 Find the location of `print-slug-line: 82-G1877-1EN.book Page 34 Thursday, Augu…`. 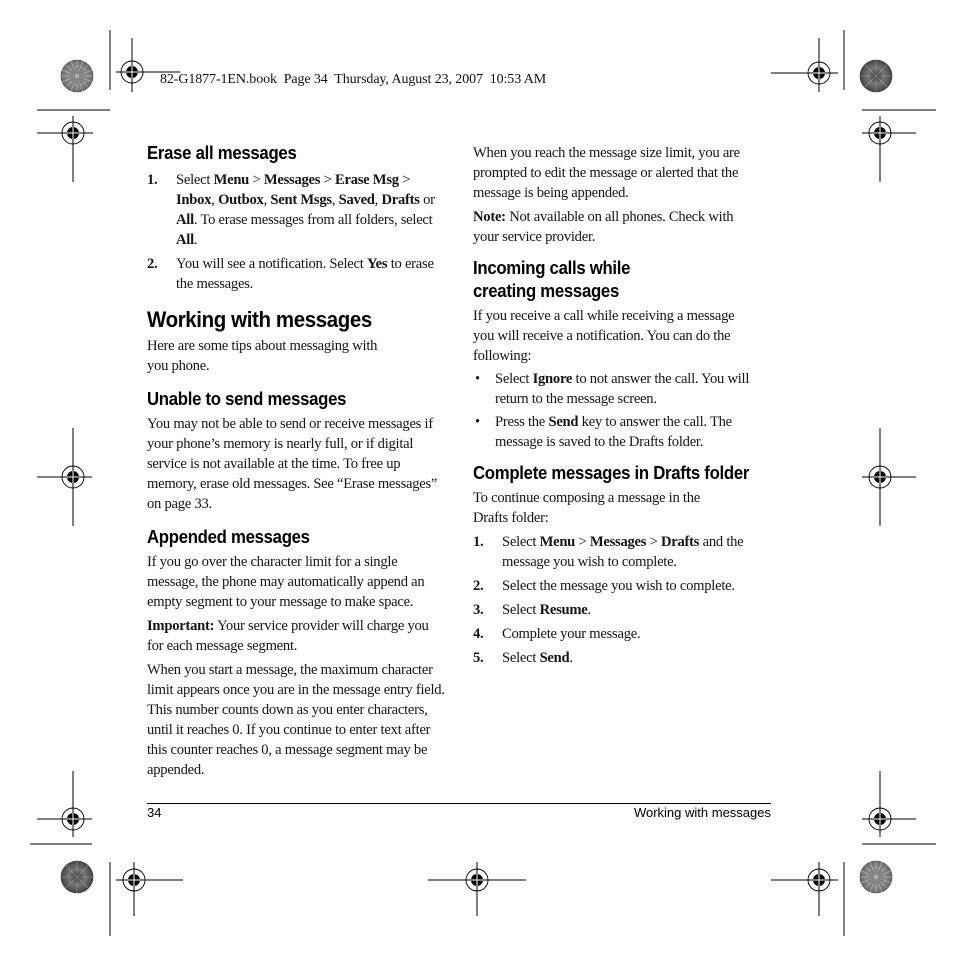

print-slug-line: 82-G1877-1EN.book Page 34 Thursday, Augu… is located at coordinates (353, 79).